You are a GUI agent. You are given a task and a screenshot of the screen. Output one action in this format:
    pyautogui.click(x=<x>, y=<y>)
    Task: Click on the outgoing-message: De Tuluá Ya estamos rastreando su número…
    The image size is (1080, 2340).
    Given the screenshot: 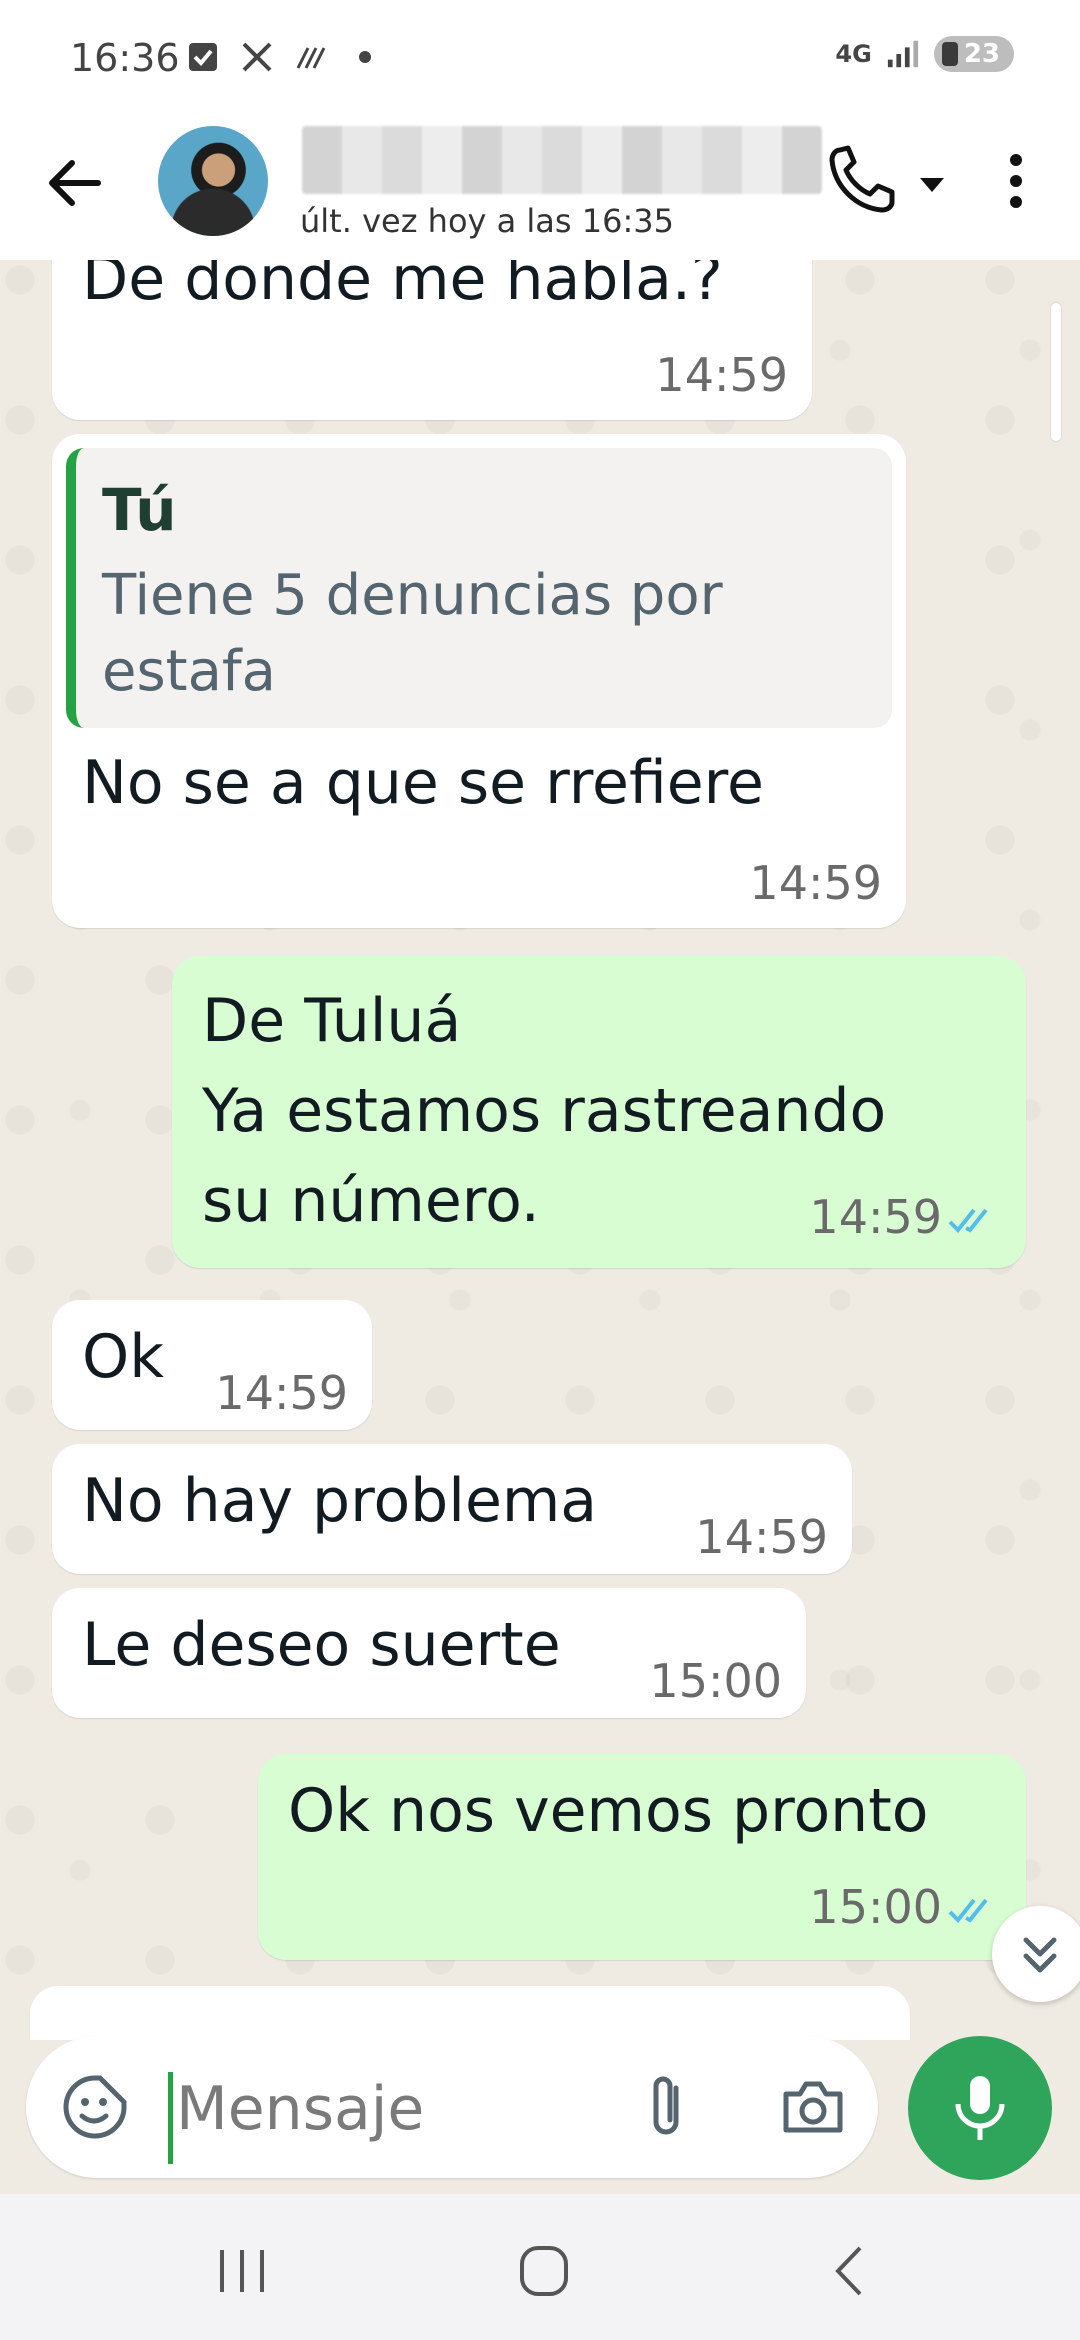 What is the action you would take?
    pyautogui.click(x=599, y=1112)
    